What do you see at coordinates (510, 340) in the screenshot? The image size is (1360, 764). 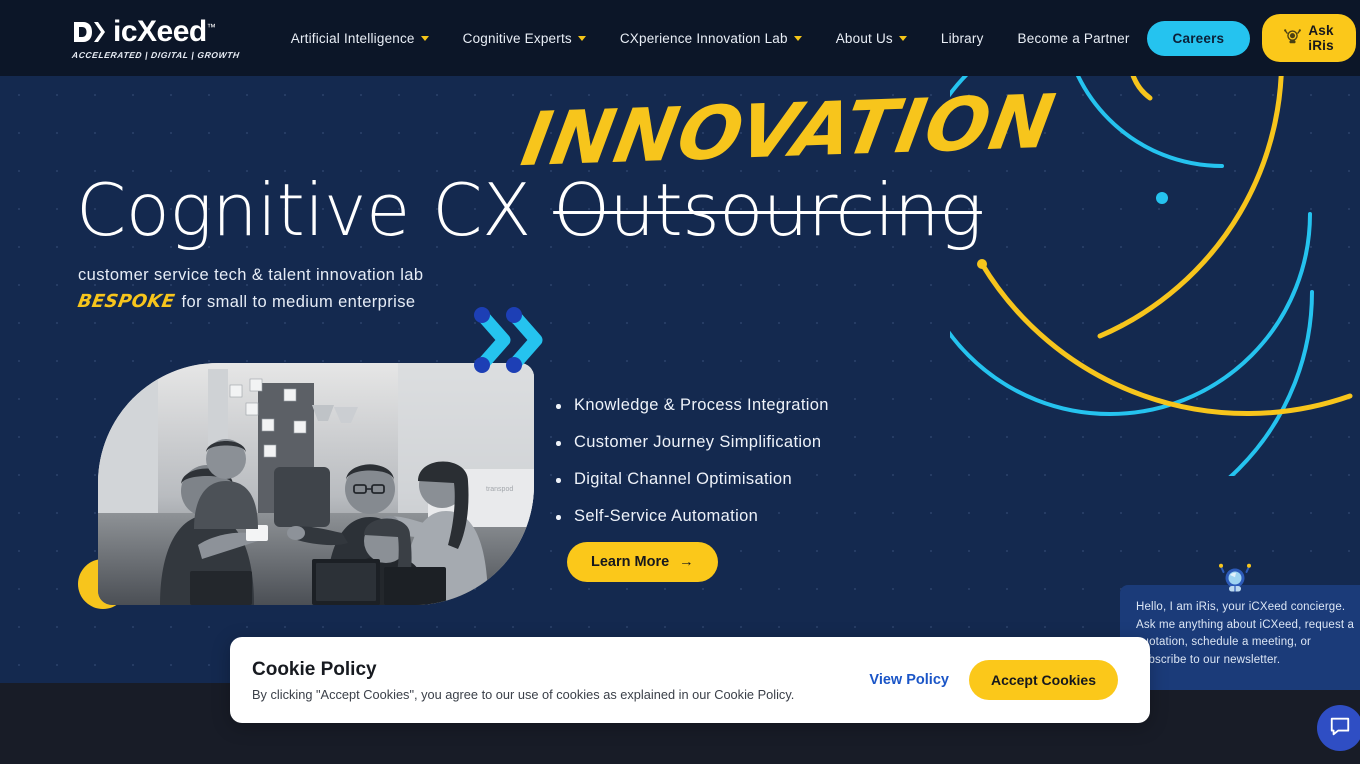 I see `double-chevron-icon` at bounding box center [510, 340].